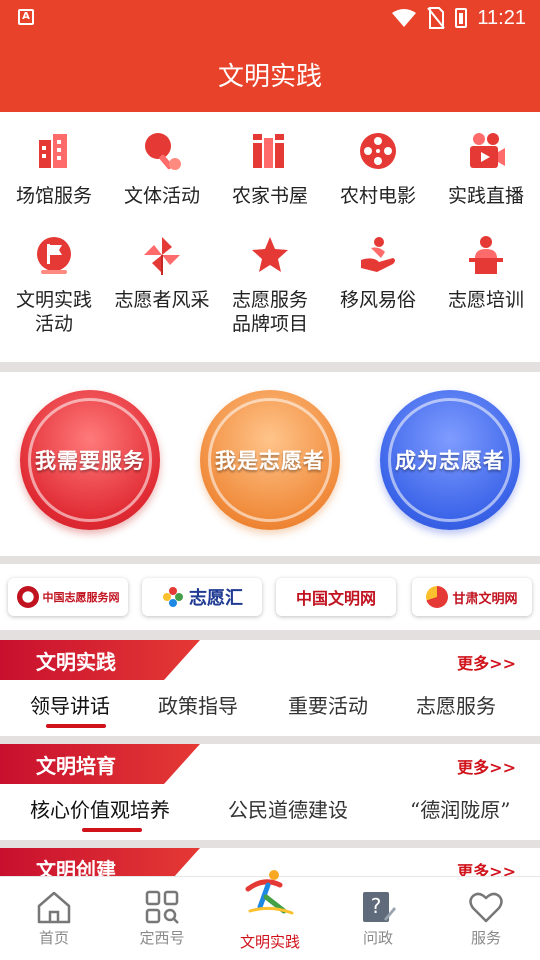 This screenshot has width=540, height=960. What do you see at coordinates (487, 150) in the screenshot?
I see `video-camera-icon` at bounding box center [487, 150].